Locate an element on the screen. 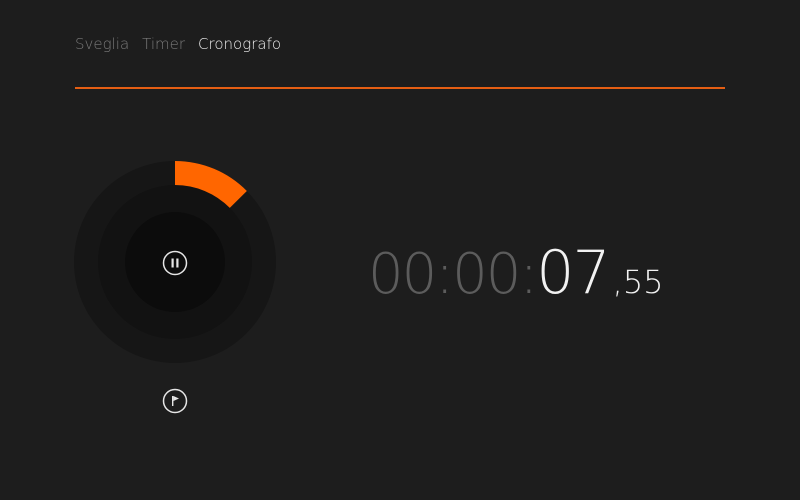 The height and width of the screenshot is (500, 800). tab-underline is located at coordinates (400, 88).